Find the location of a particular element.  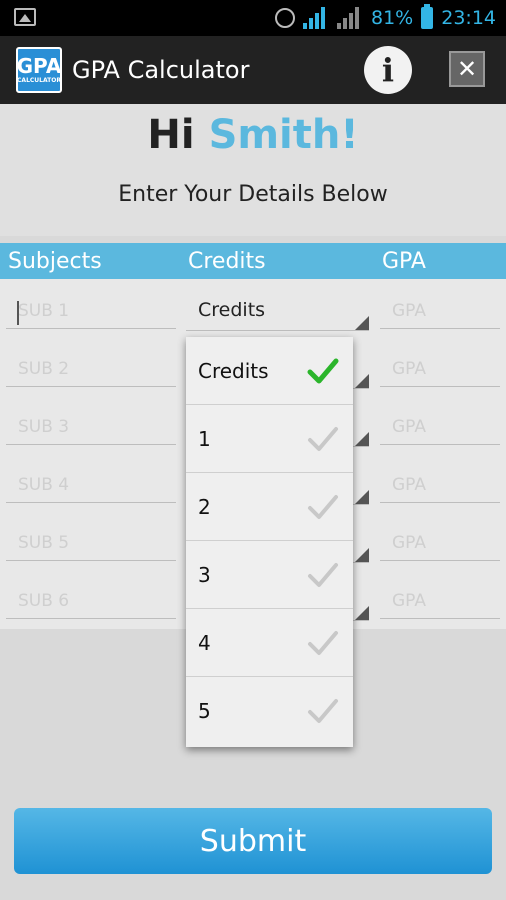

subject-input: SUB 5 is located at coordinates (91, 543).